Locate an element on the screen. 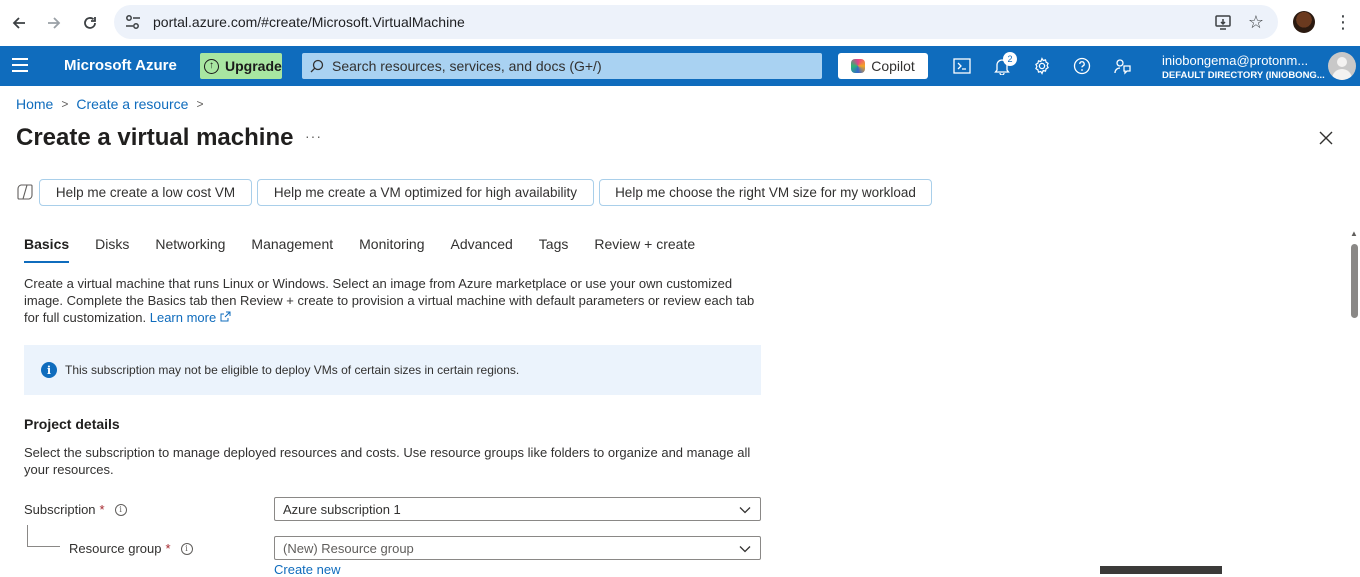 Image resolution: width=1360 pixels, height=577 pixels. tab-review-create: Review + create is located at coordinates (644, 249).